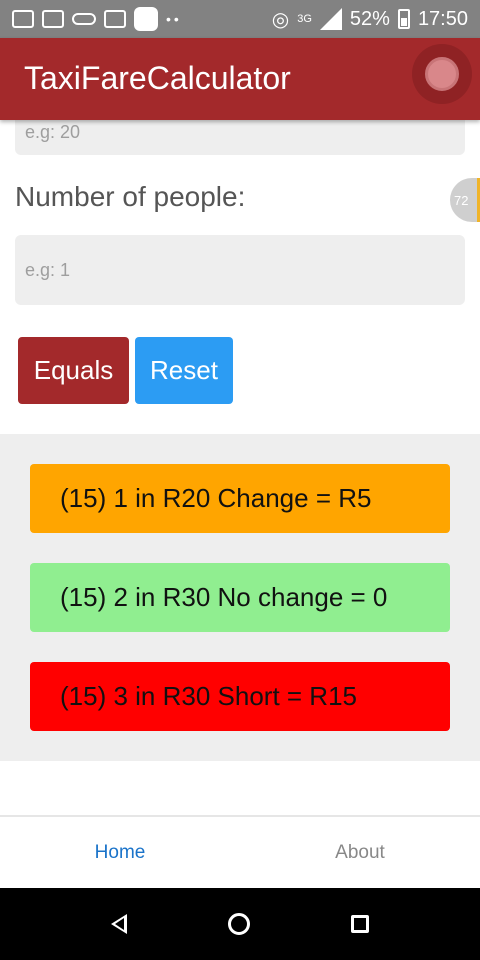 The height and width of the screenshot is (960, 480). Describe the element at coordinates (304, 19) in the screenshot. I see `network-type: 3G` at that location.